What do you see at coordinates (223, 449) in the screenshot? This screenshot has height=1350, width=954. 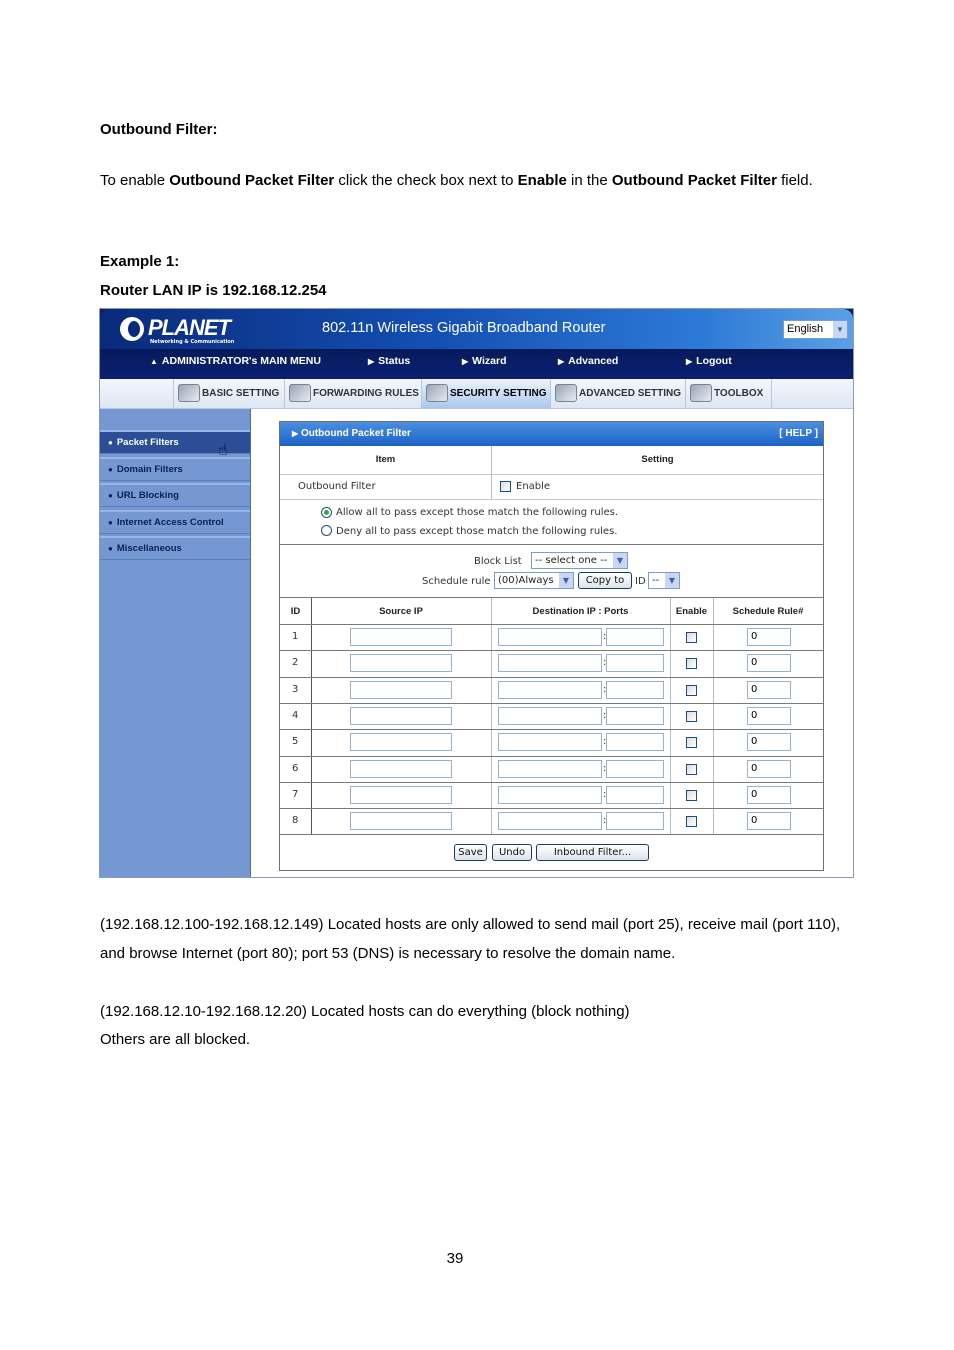 I see `hand-cursor-icon: ☝` at bounding box center [223, 449].